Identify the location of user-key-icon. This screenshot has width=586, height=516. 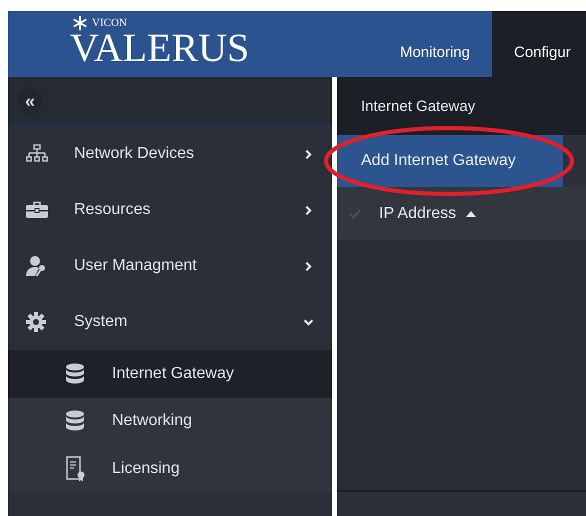
(37, 266).